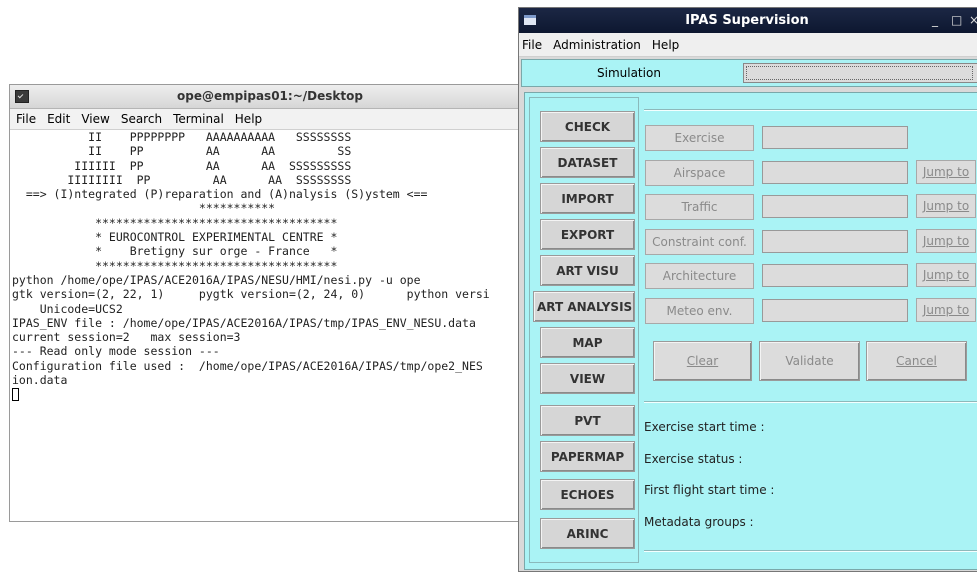 Image resolution: width=977 pixels, height=572 pixels. Describe the element at coordinates (587, 162) in the screenshot. I see `dataset-button: DATASET` at that location.